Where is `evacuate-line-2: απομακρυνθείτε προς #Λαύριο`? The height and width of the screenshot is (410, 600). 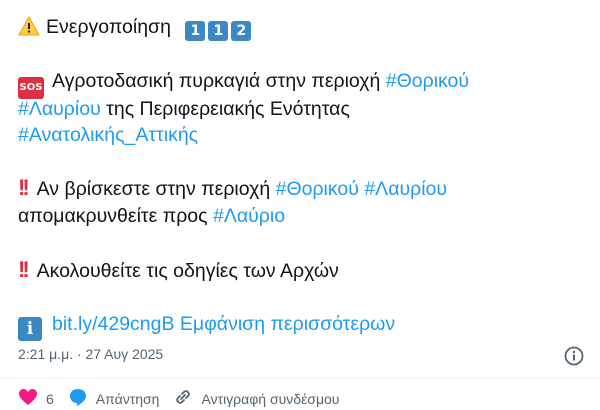
evacuate-line-2: απομακρυνθείτε προς #Λαύριο is located at coordinates (151, 216).